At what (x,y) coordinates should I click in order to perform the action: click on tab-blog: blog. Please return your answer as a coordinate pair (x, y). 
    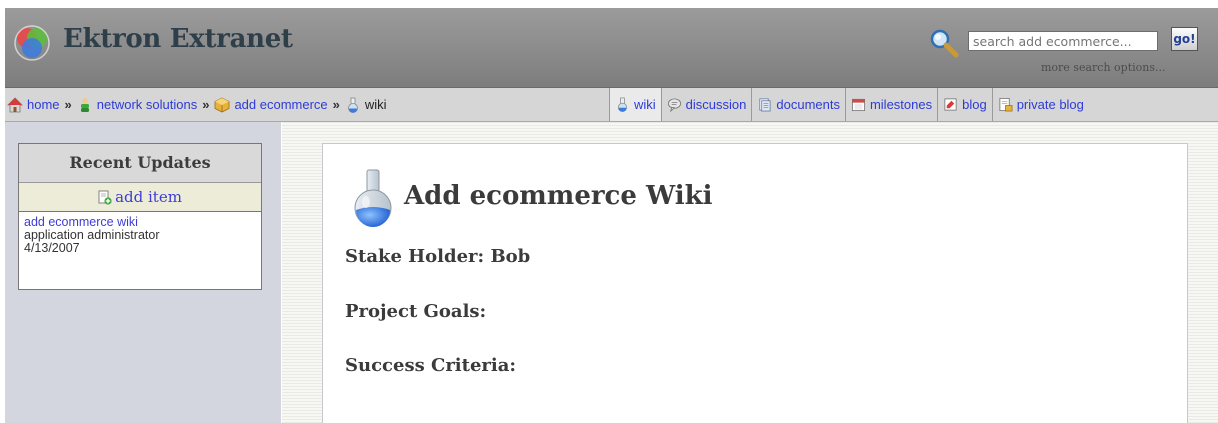
    Looking at the image, I should click on (964, 104).